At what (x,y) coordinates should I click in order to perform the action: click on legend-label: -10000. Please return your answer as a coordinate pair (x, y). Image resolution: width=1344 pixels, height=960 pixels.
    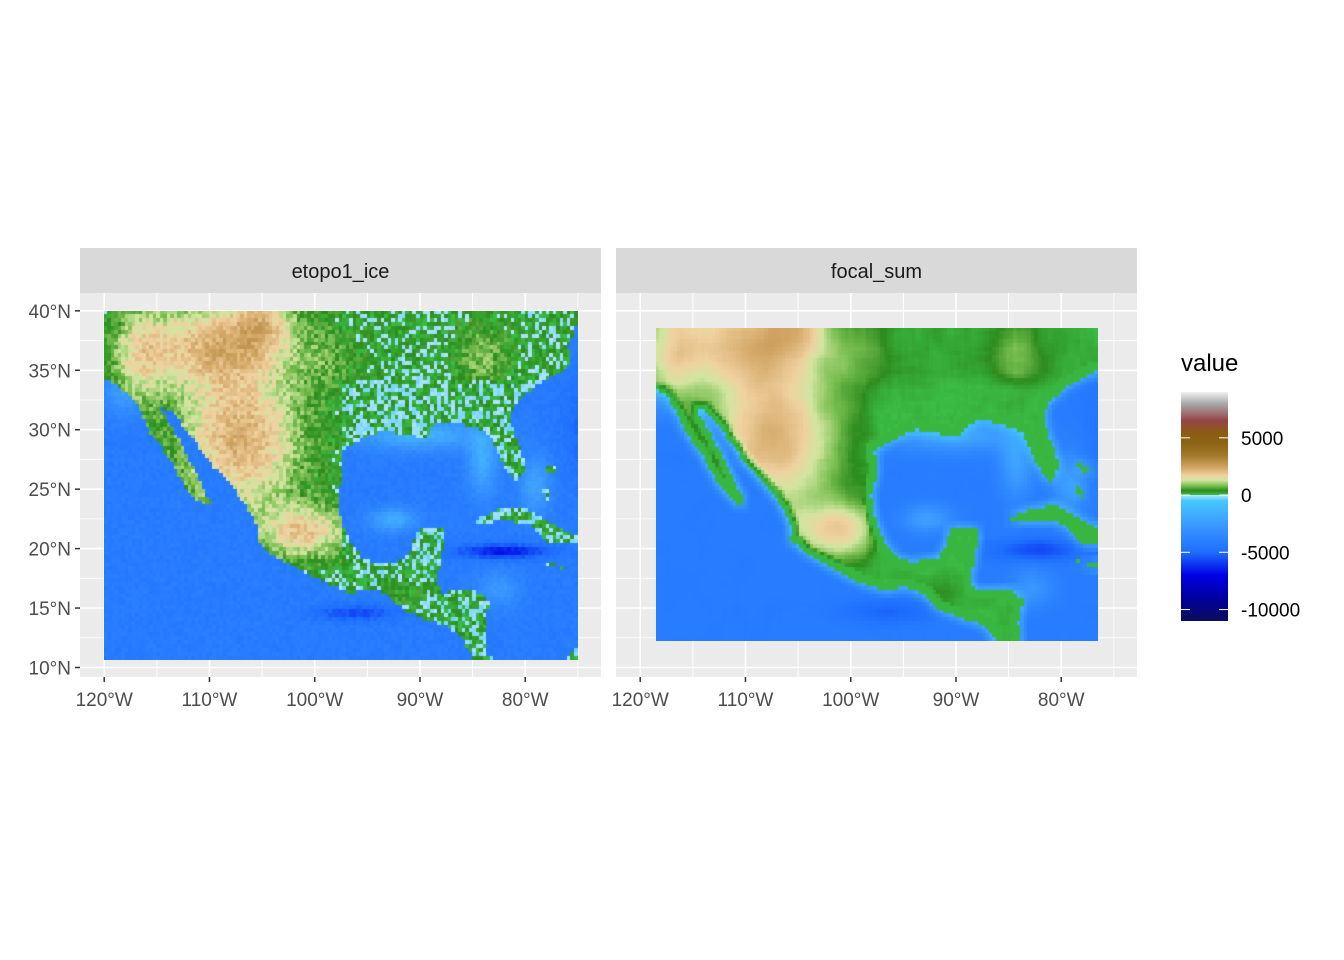
    Looking at the image, I should click on (1270, 611).